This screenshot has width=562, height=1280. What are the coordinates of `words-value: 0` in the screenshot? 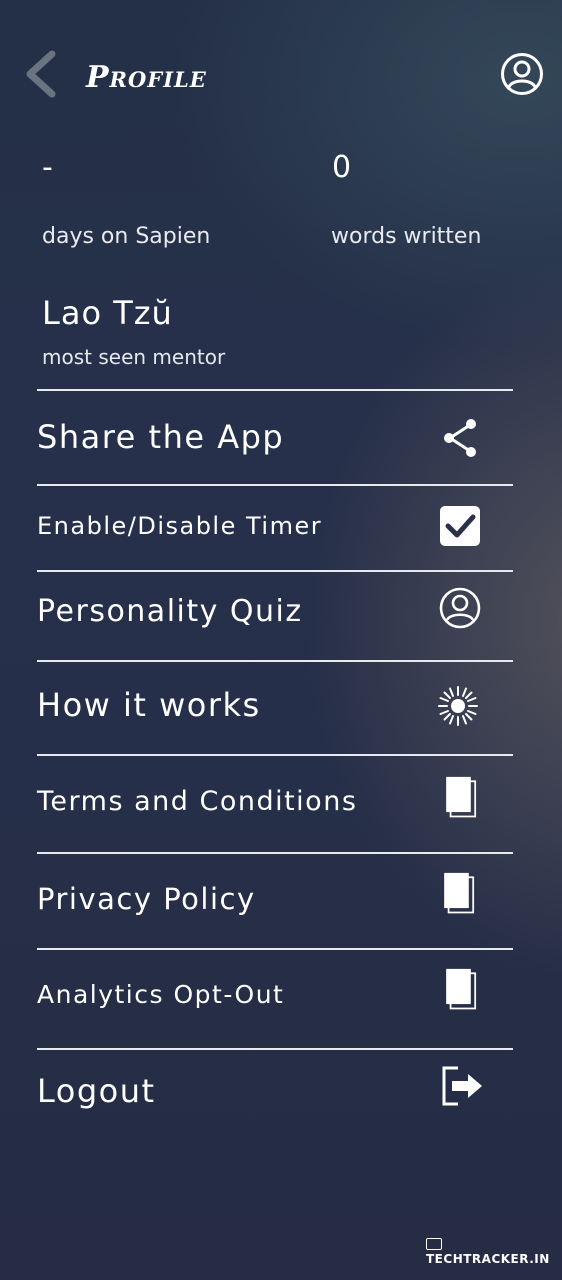 It's located at (342, 167).